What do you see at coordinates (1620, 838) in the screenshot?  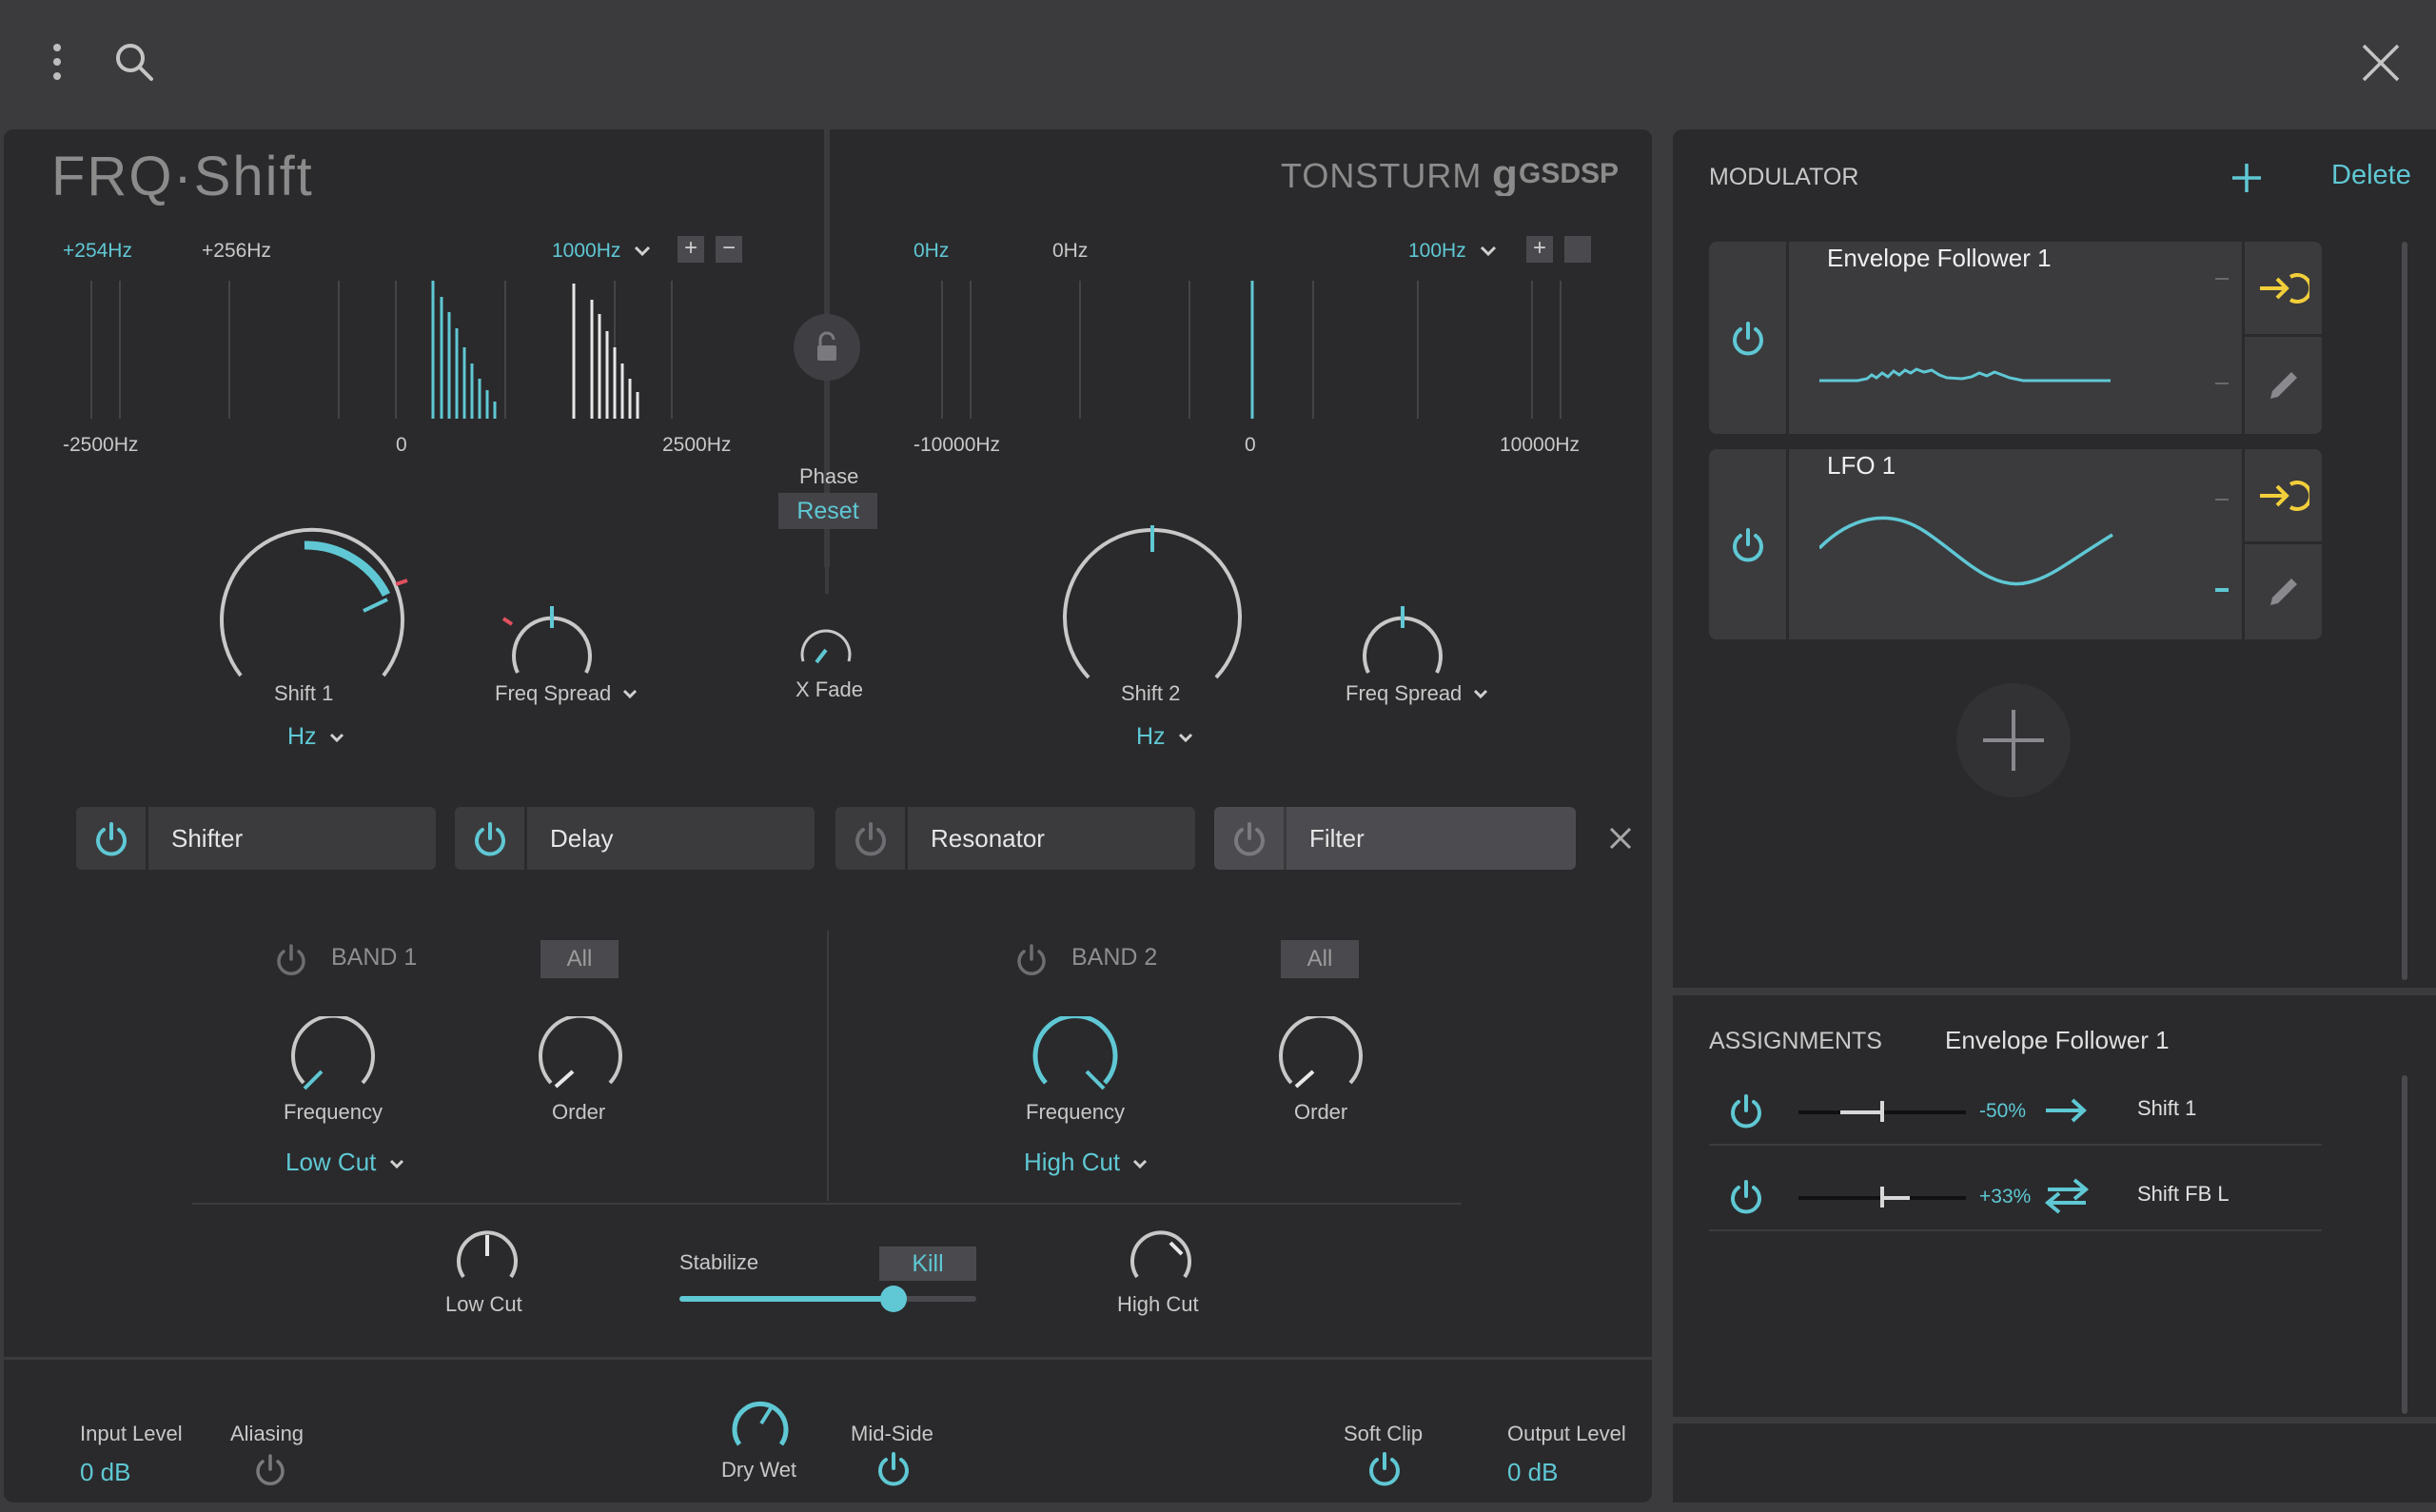 I see `close-tab-button` at bounding box center [1620, 838].